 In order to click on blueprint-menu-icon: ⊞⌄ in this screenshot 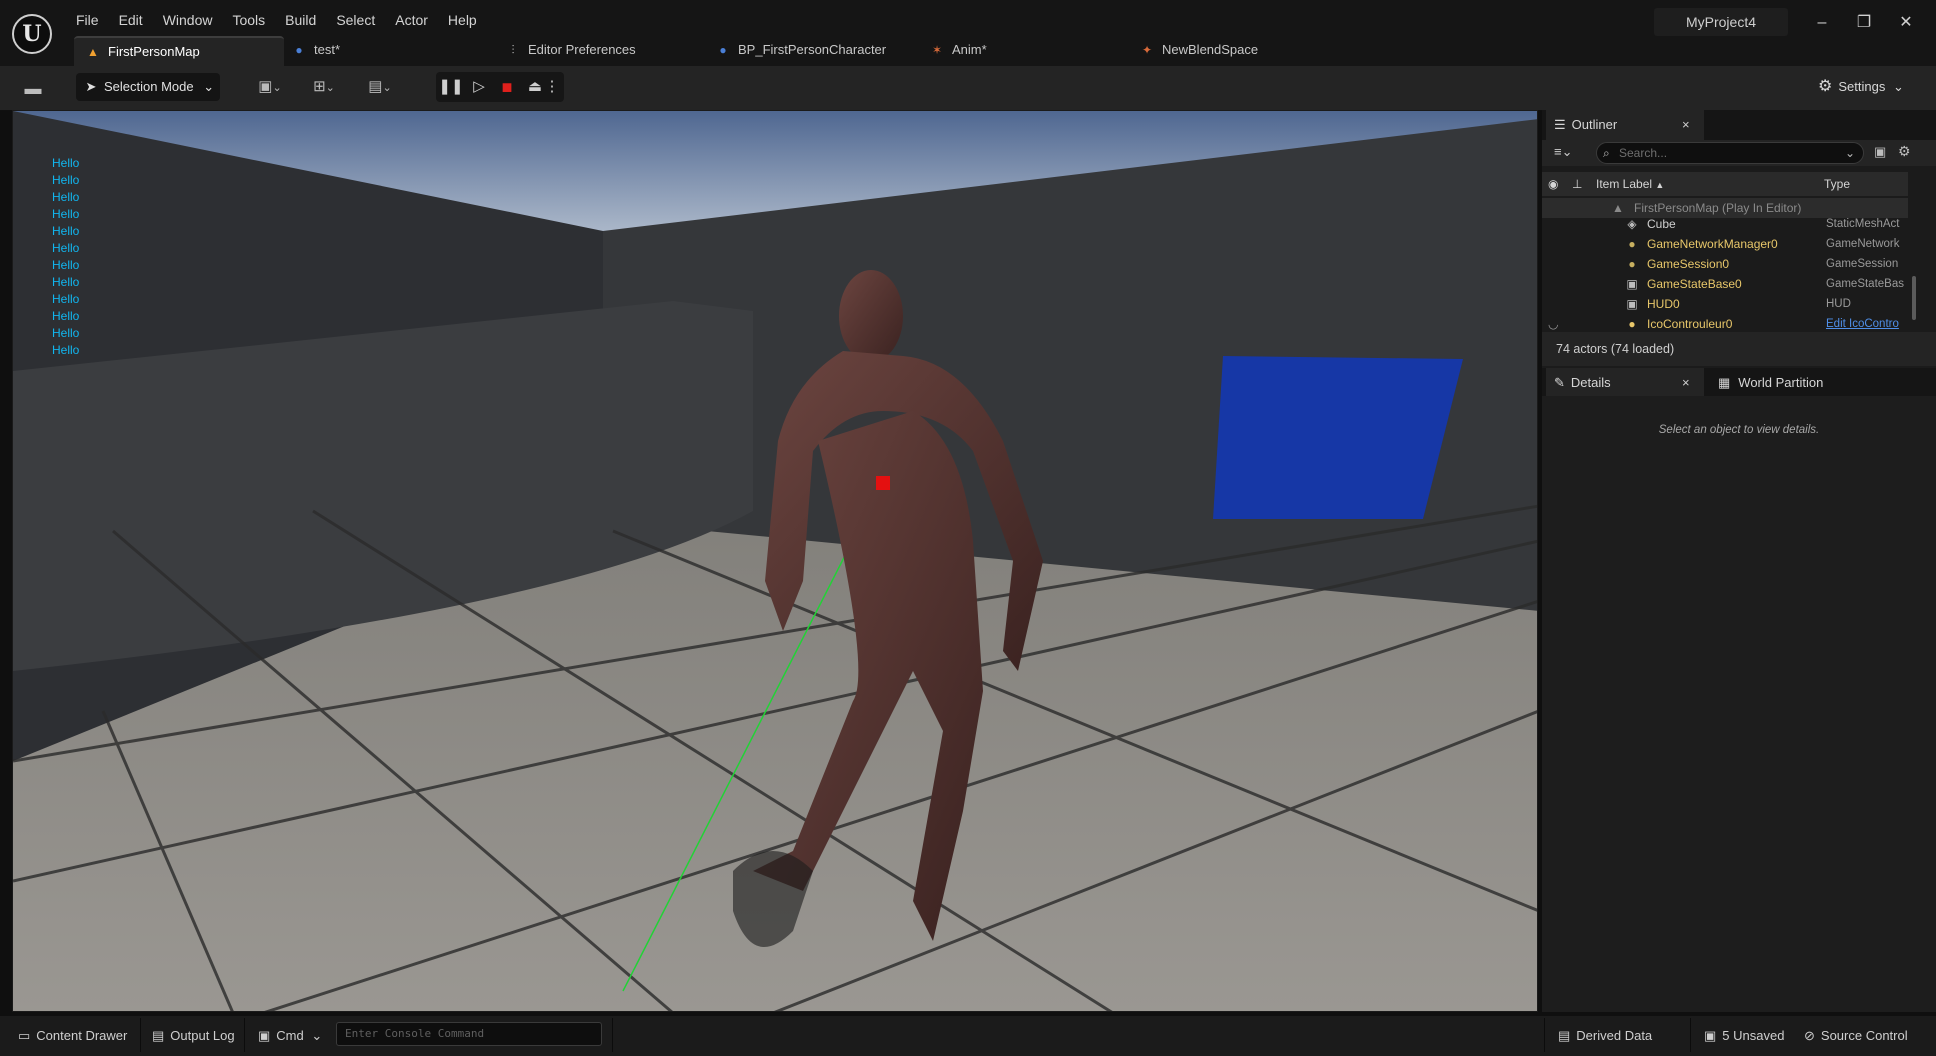, I will do `click(324, 87)`.